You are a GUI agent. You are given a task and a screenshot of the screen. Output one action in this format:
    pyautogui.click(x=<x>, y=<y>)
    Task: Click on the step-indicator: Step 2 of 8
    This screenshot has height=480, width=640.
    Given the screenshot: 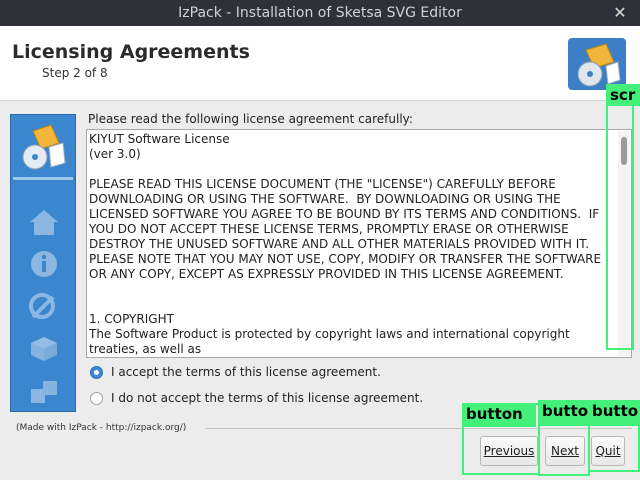 What is the action you would take?
    pyautogui.click(x=75, y=73)
    